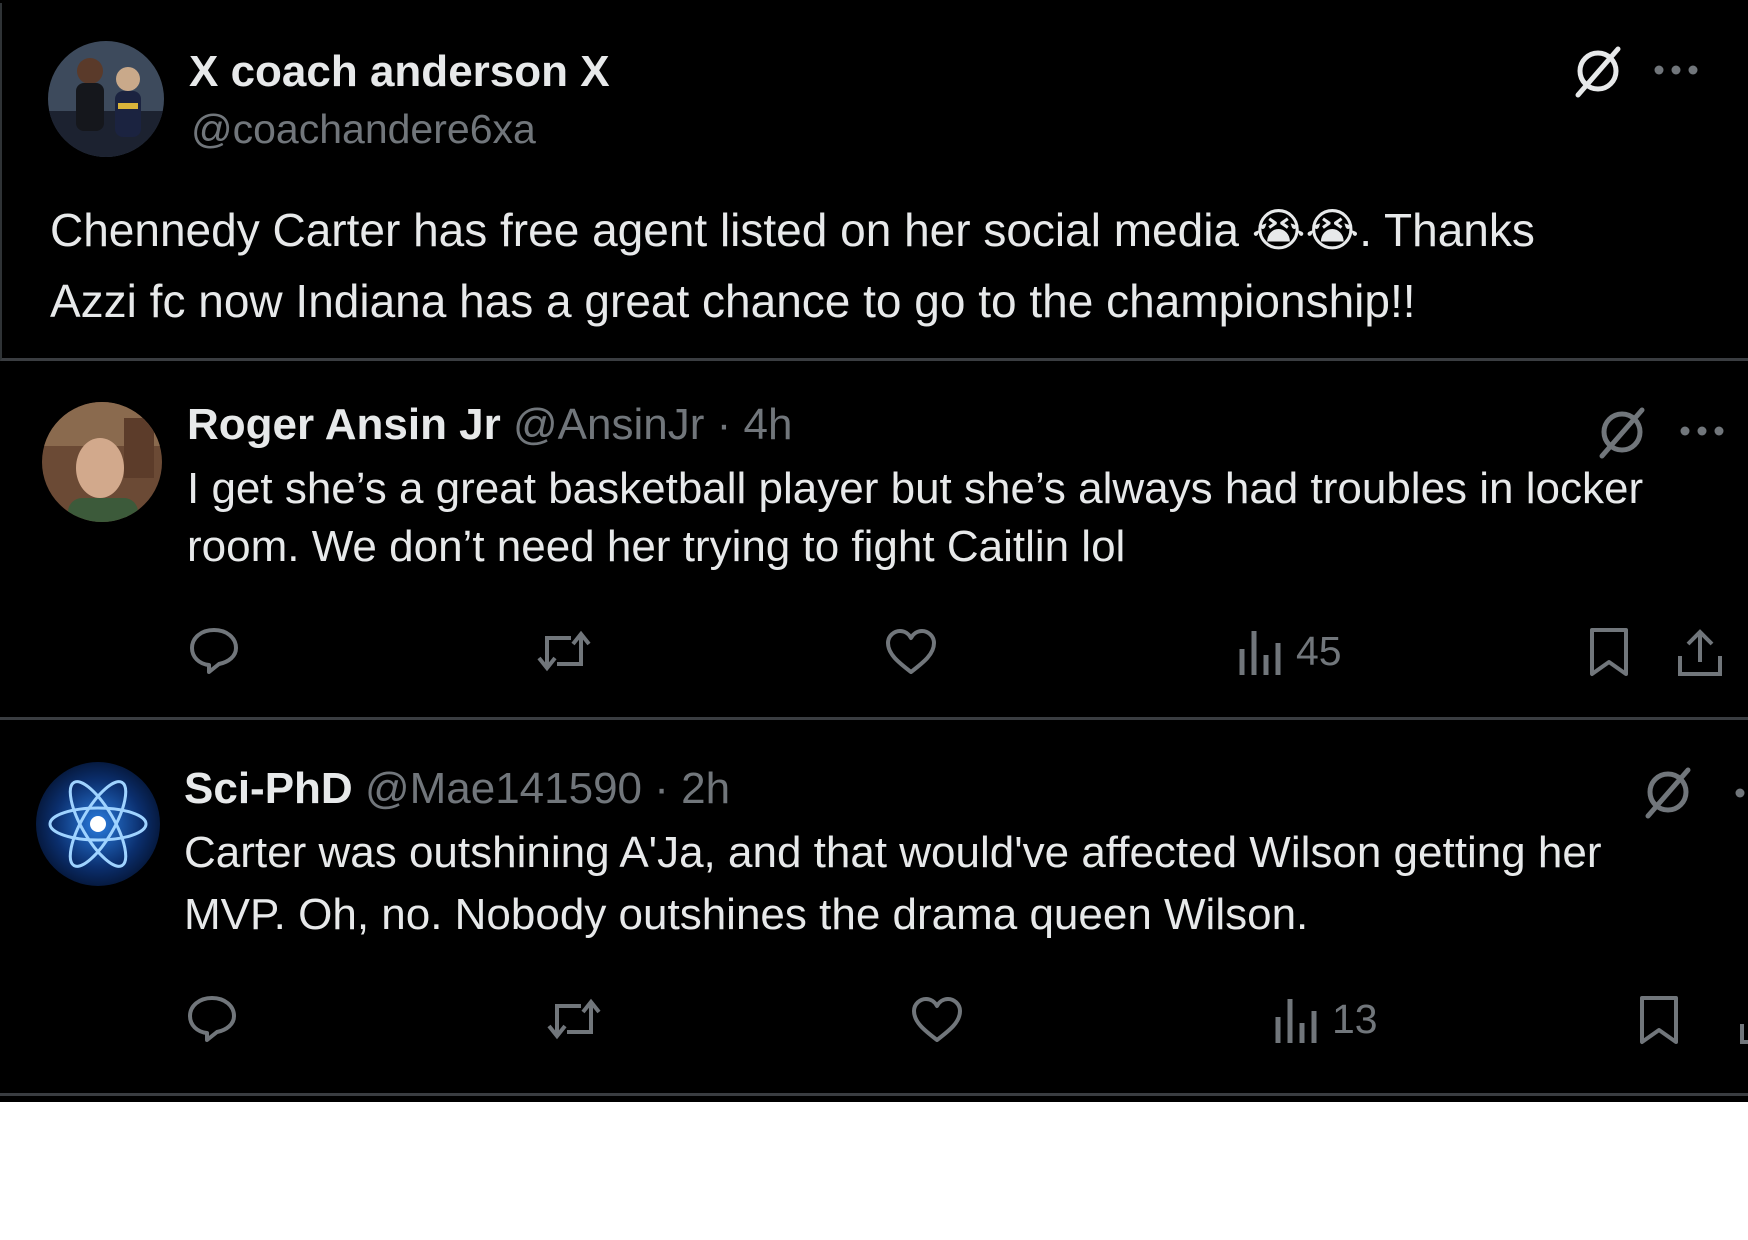 This screenshot has width=1748, height=1240. Describe the element at coordinates (1355, 1019) in the screenshot. I see `view-count: 13` at that location.